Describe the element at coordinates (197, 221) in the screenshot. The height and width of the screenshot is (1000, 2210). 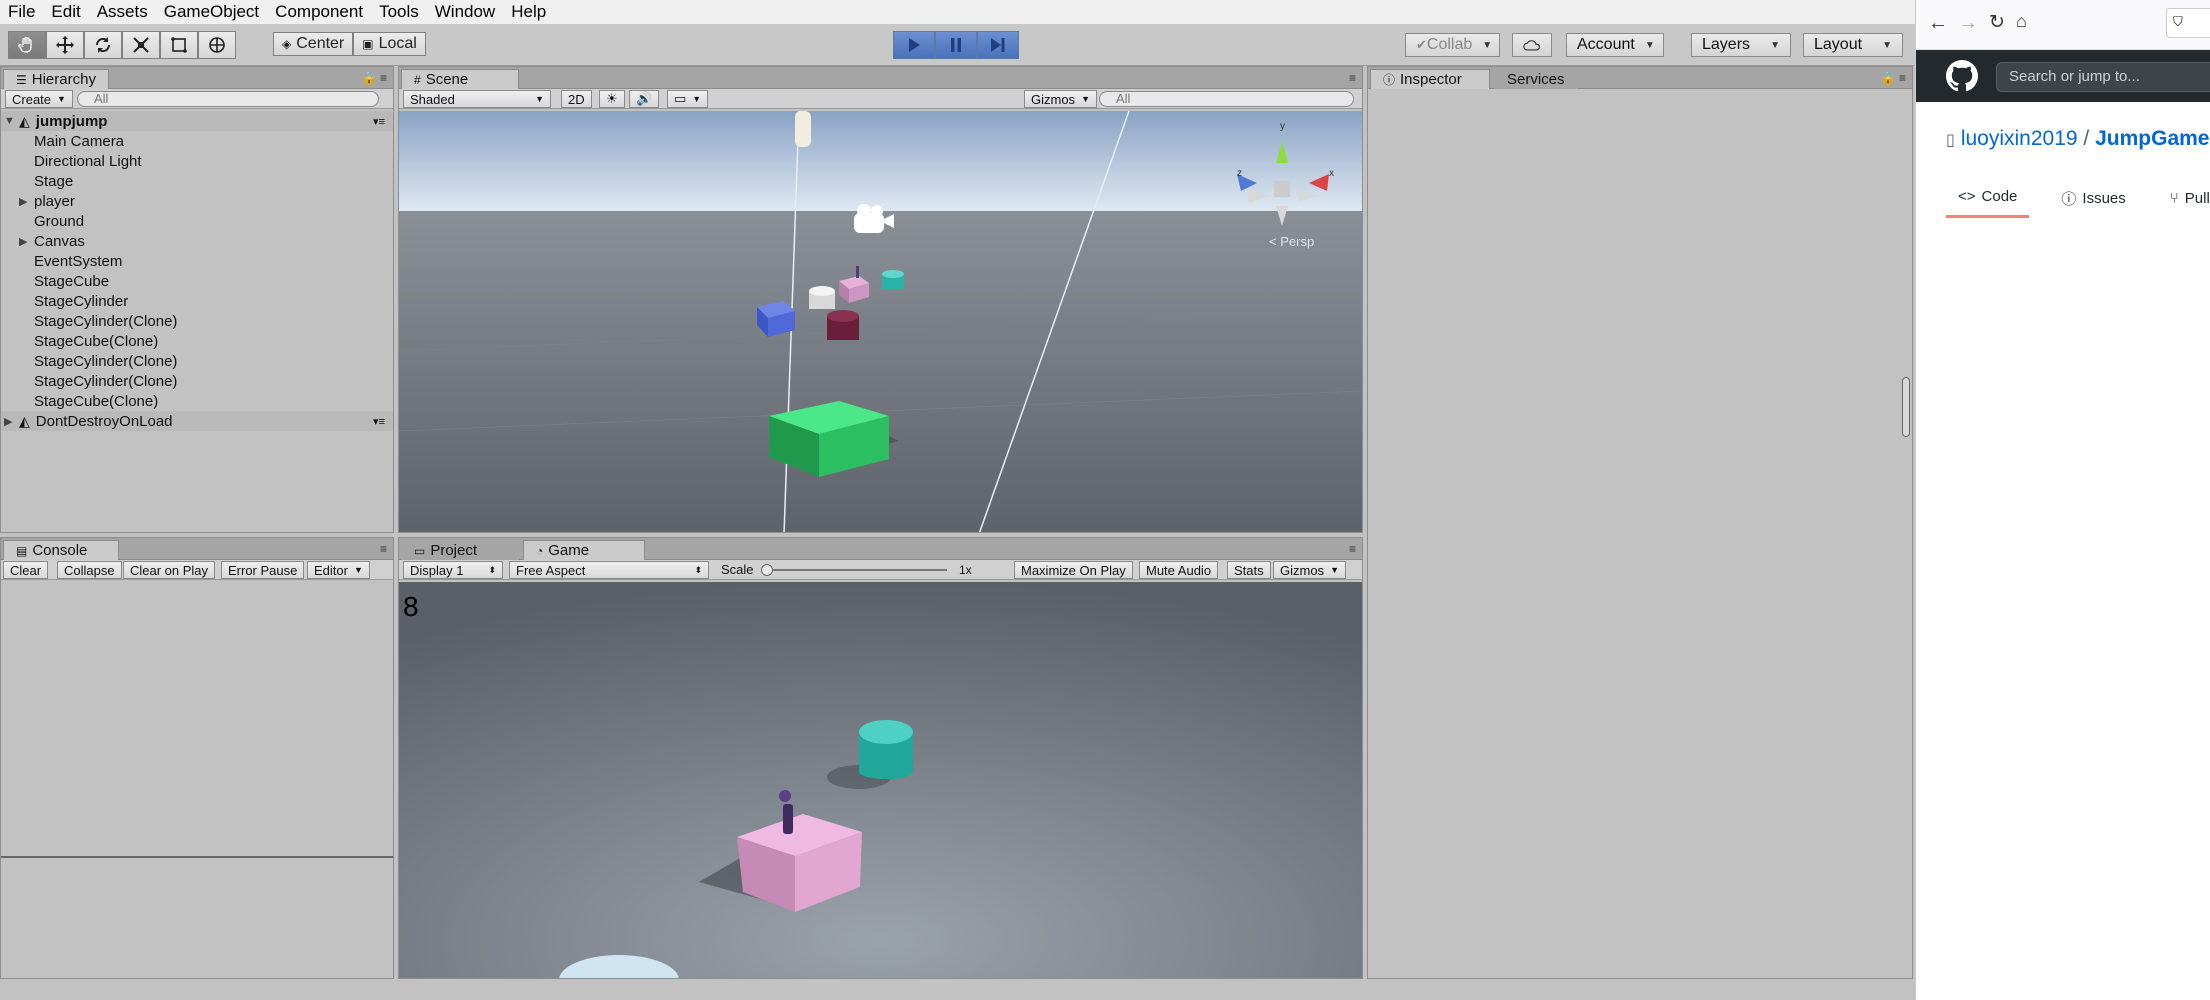
I see `hierarchy-item: Ground` at that location.